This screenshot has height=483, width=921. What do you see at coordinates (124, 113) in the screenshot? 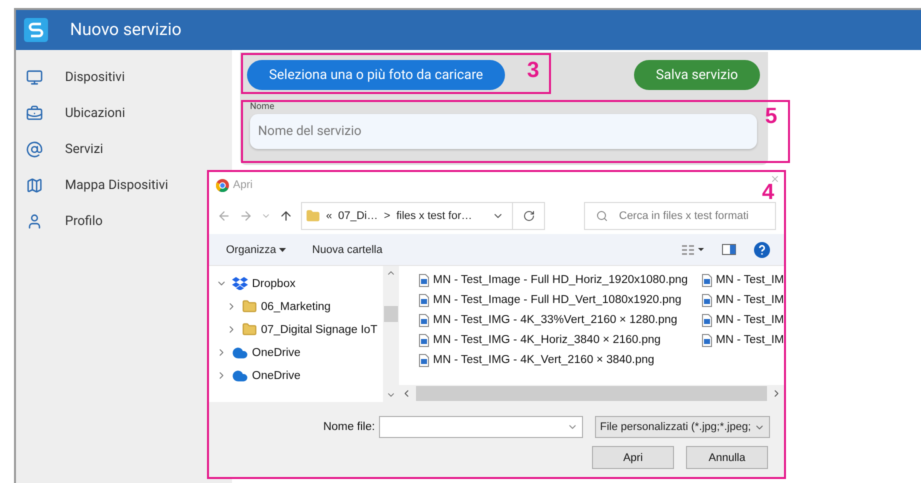
I see `sidebar-item: Ubicazioni` at bounding box center [124, 113].